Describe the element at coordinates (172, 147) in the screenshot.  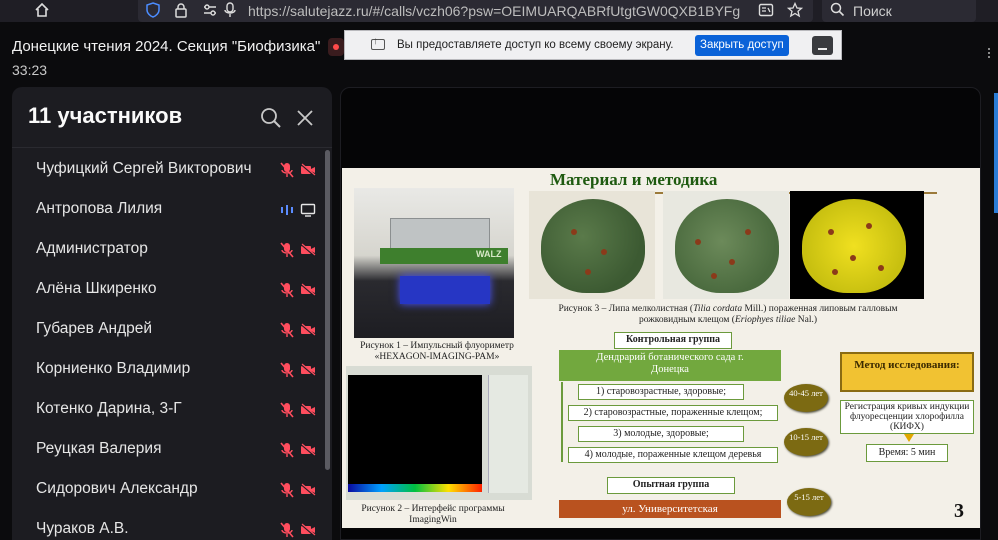
I see `panel-divider` at that location.